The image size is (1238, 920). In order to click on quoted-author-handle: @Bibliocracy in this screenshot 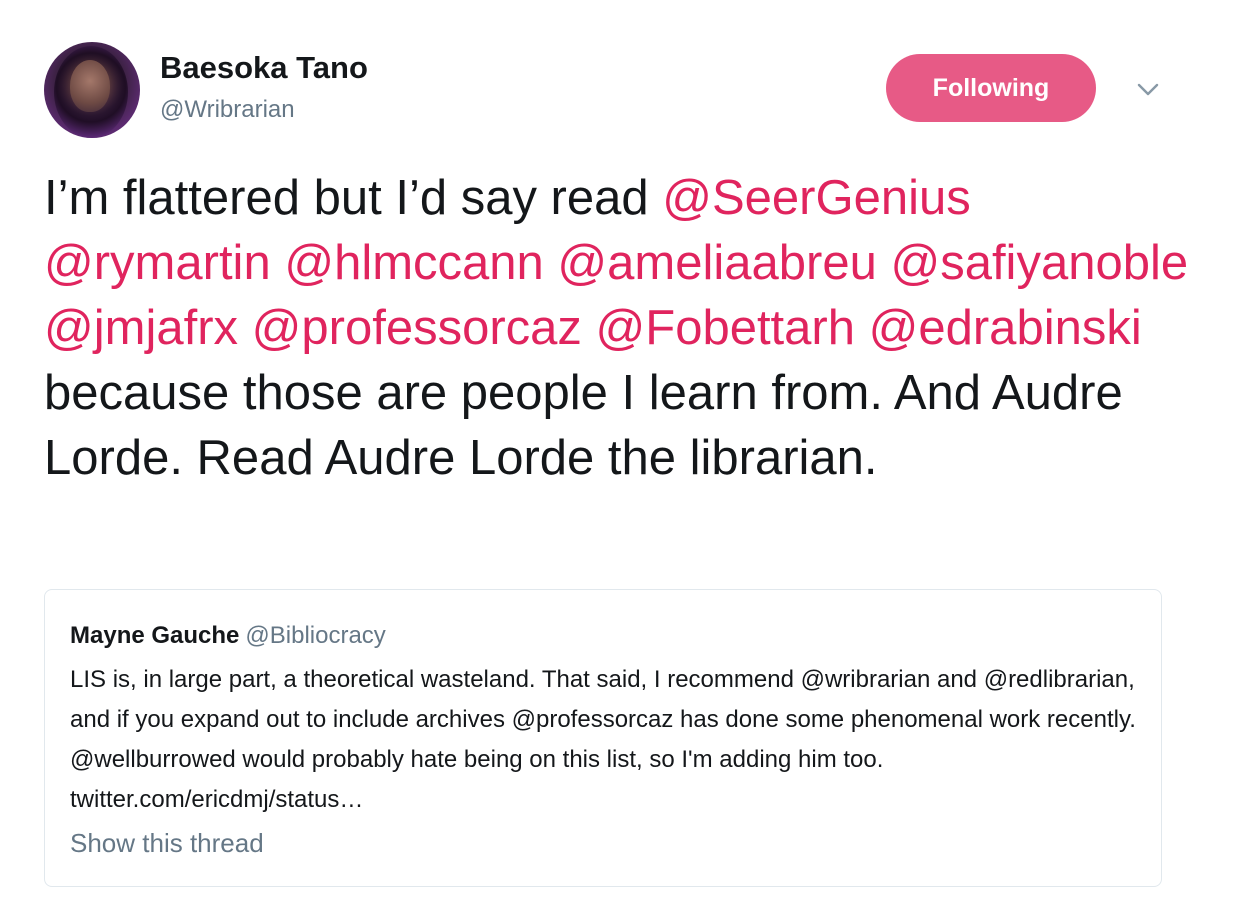, I will do `click(315, 635)`.